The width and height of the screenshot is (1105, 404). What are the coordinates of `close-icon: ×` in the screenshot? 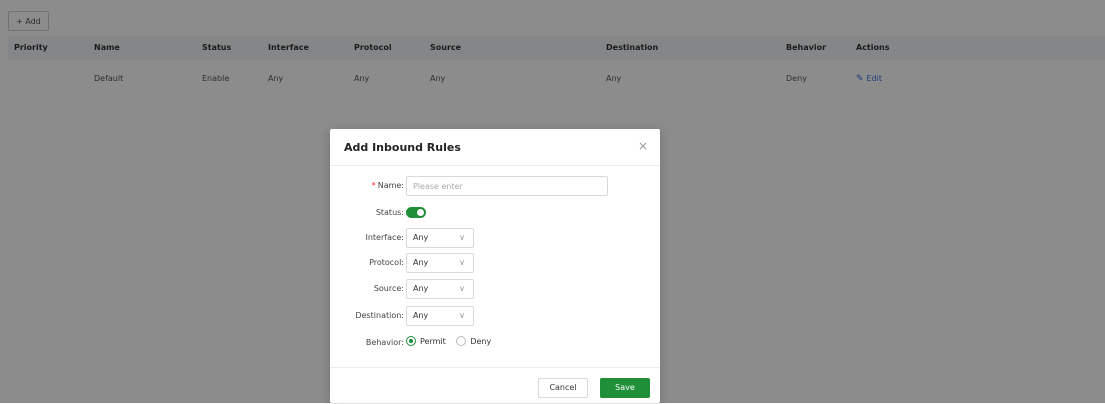 It's located at (643, 146).